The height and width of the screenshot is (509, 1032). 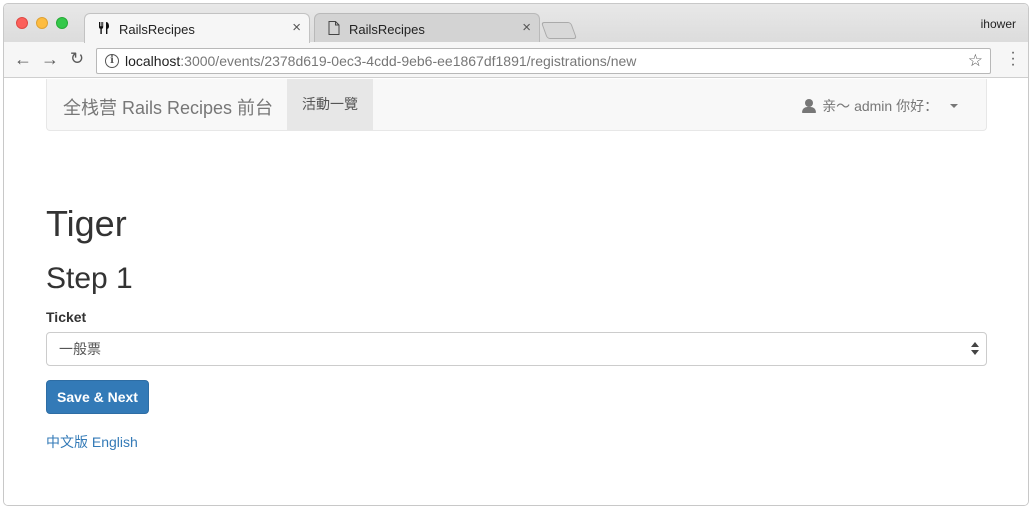 What do you see at coordinates (23, 59) in the screenshot?
I see `back-arrow-icon: ←` at bounding box center [23, 59].